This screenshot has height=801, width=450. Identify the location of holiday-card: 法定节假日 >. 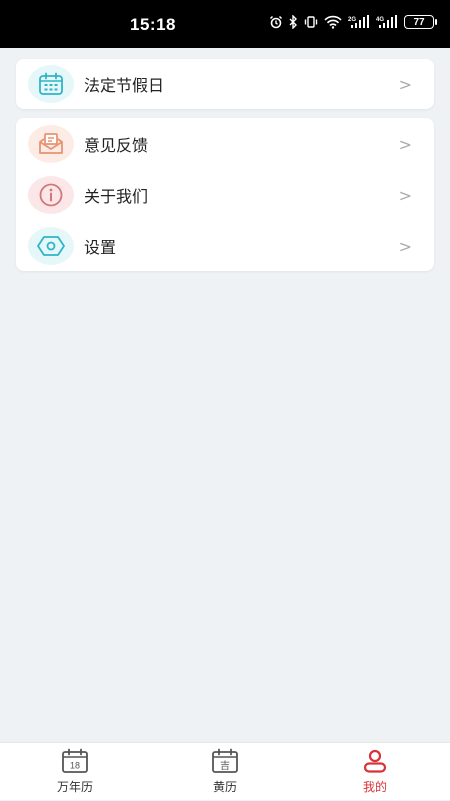
(225, 84).